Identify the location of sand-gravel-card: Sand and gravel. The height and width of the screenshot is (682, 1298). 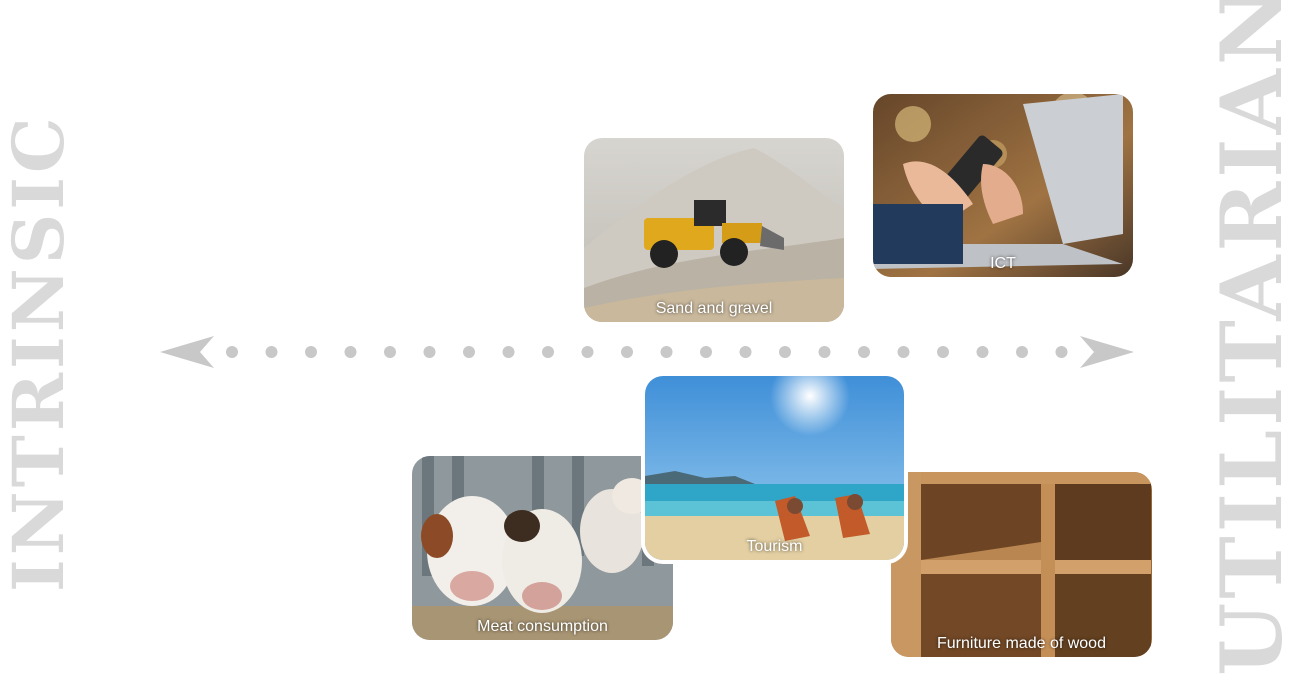
(714, 230).